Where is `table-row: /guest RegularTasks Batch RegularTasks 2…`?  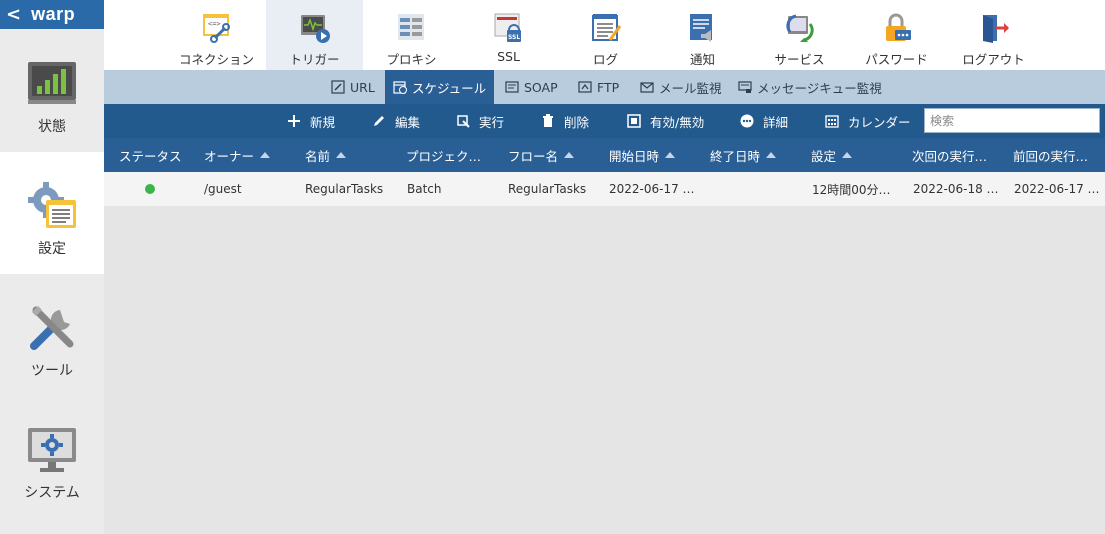 table-row: /guest RegularTasks Batch RegularTasks 2… is located at coordinates (604, 189).